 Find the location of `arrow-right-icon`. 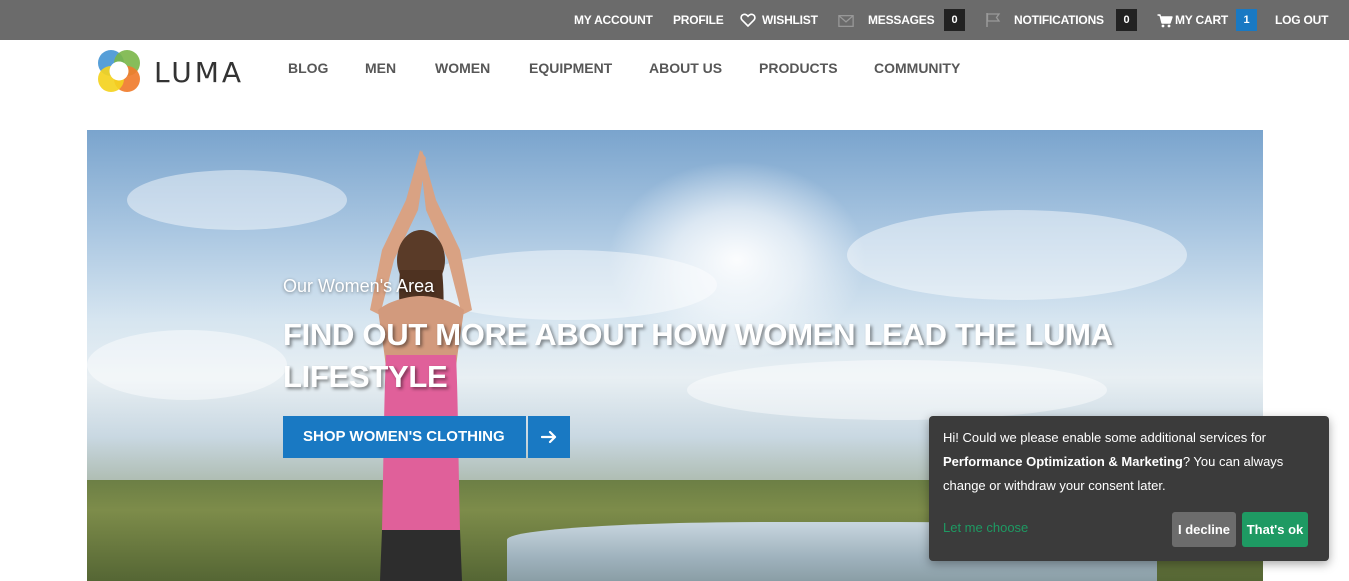

arrow-right-icon is located at coordinates (548, 437).